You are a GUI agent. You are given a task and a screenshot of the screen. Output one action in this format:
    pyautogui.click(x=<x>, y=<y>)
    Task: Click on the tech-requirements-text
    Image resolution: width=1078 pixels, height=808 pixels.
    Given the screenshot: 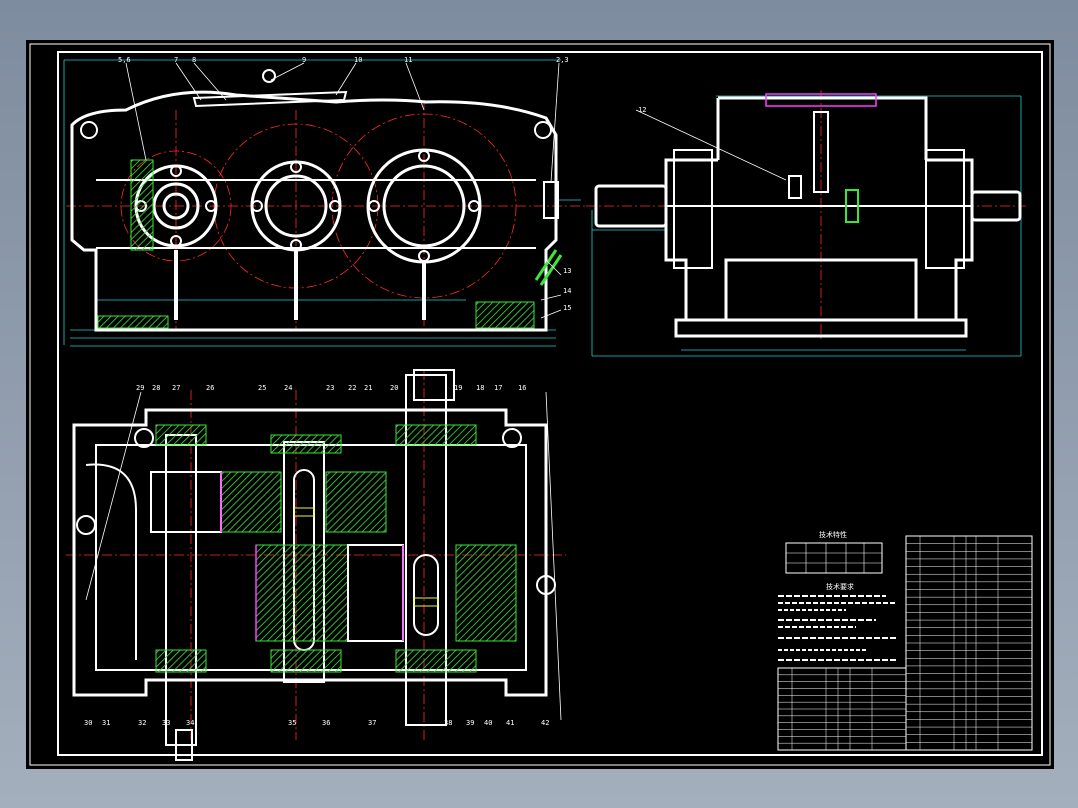 What is the action you would take?
    pyautogui.click(x=837, y=628)
    